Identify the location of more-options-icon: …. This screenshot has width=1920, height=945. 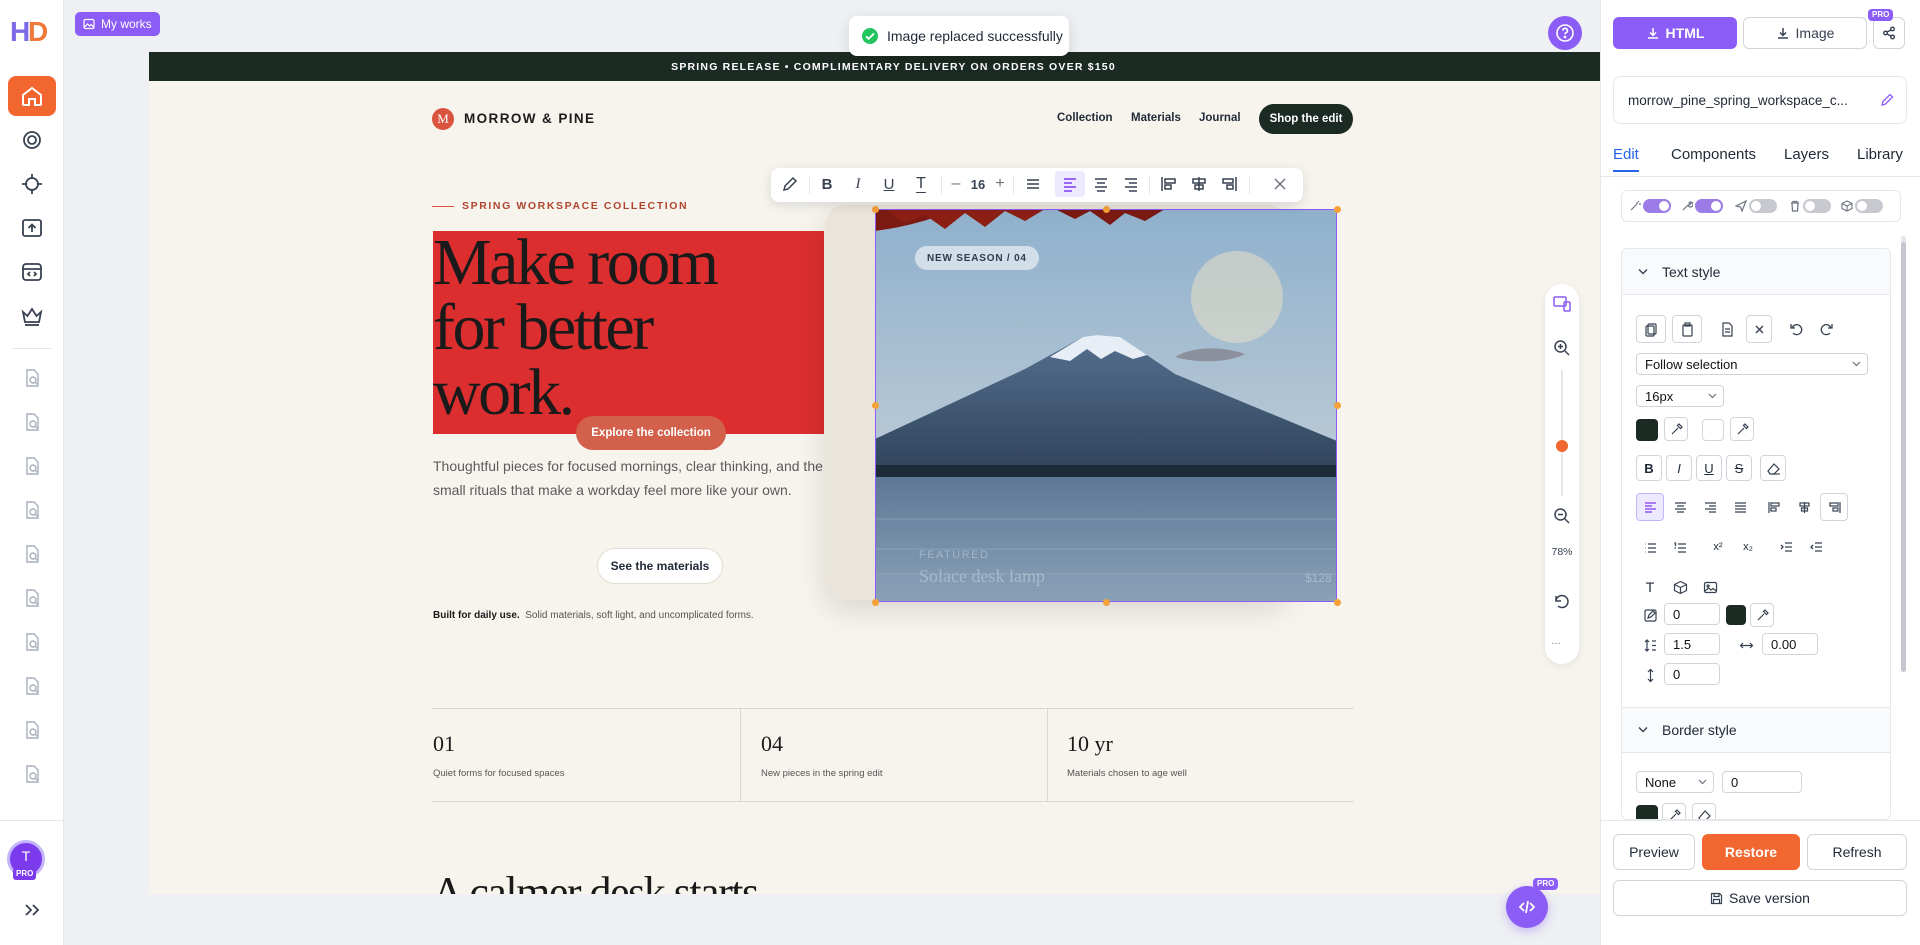
(1562, 643).